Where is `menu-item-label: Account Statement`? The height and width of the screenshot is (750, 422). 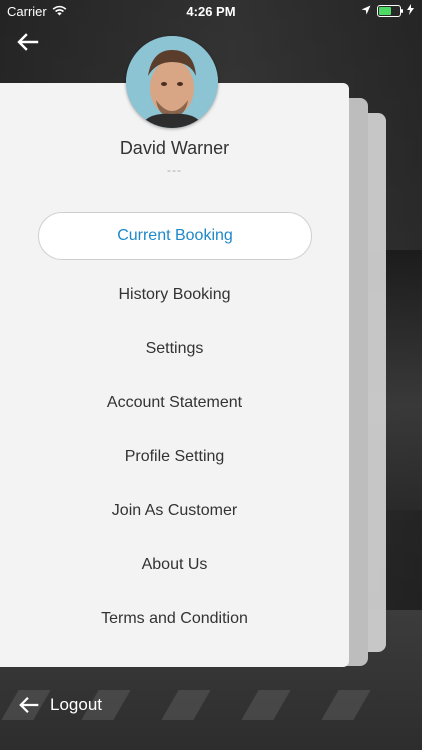 menu-item-label: Account Statement is located at coordinates (174, 402).